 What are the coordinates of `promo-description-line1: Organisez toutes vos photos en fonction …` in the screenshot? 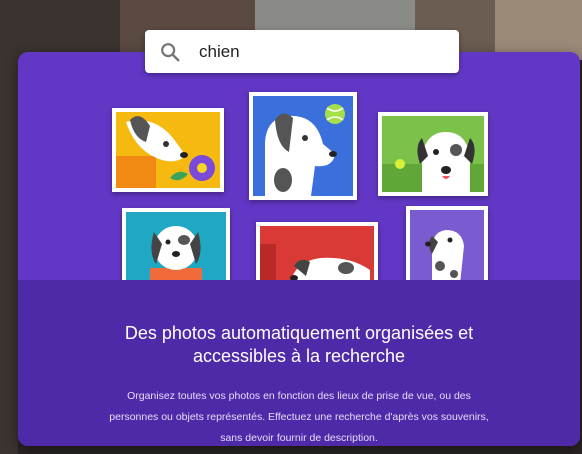 It's located at (299, 396).